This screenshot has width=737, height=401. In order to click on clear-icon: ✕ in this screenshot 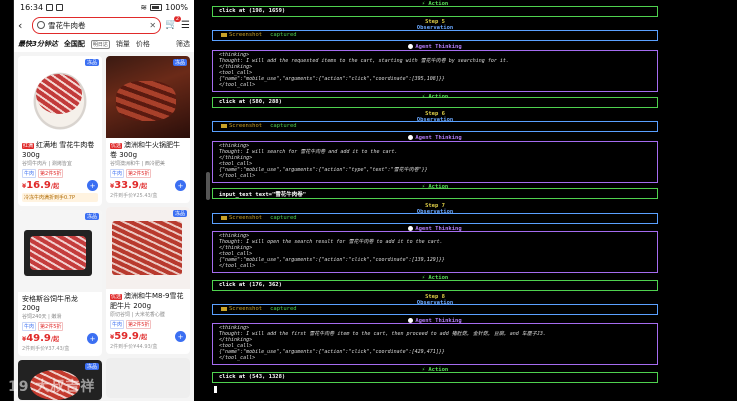, I will do `click(152, 25)`.